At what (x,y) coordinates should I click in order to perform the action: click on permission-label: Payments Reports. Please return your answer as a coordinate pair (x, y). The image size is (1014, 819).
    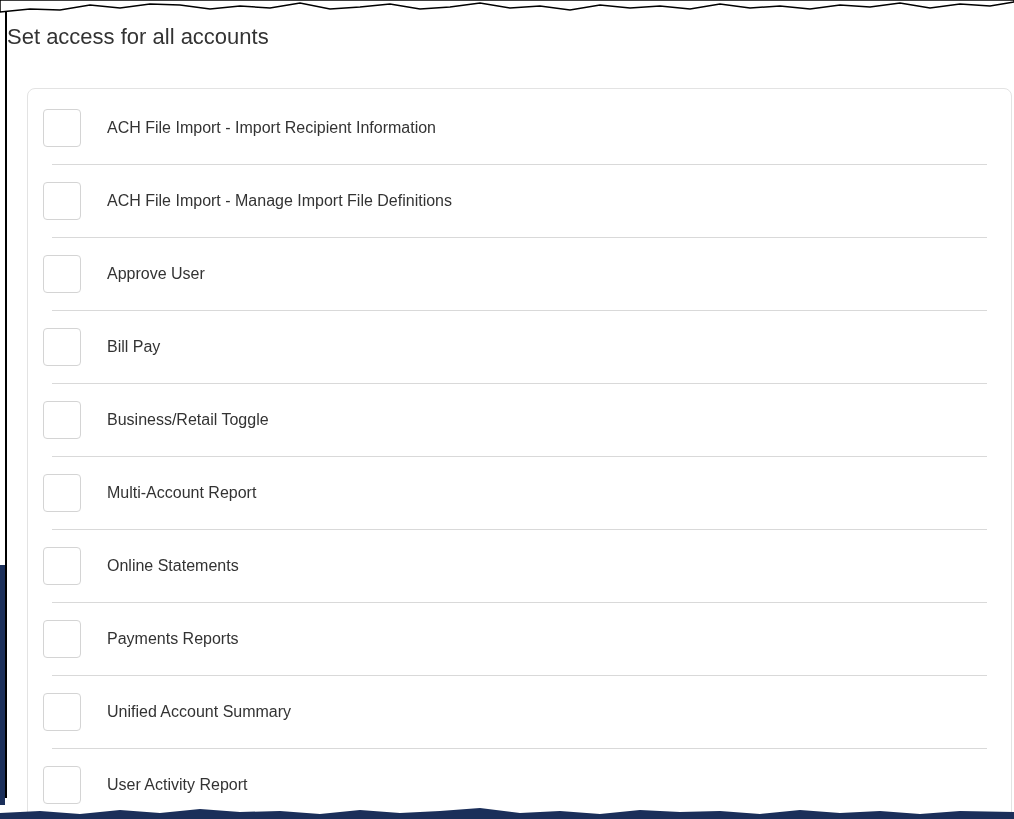
    Looking at the image, I should click on (173, 639).